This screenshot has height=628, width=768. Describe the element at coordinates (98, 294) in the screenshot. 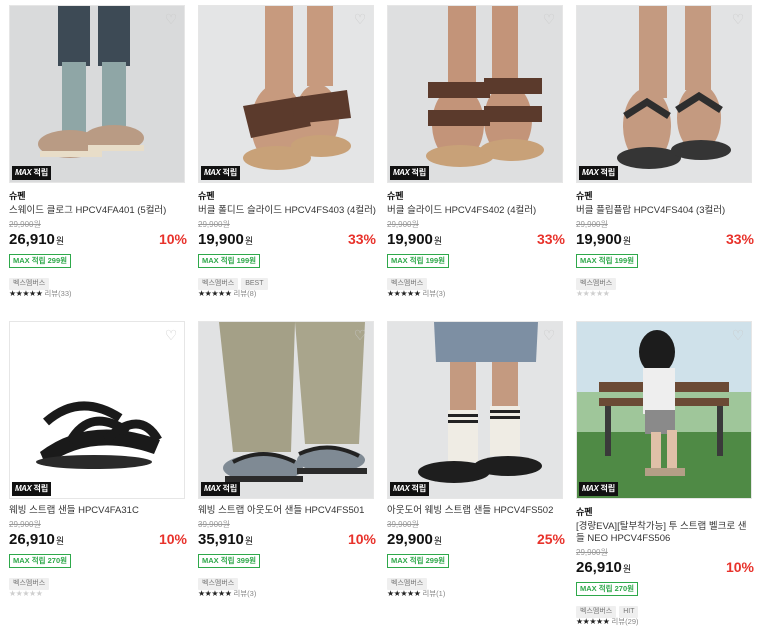

I see `rating: ★★★★★ 리뷰(33)` at that location.